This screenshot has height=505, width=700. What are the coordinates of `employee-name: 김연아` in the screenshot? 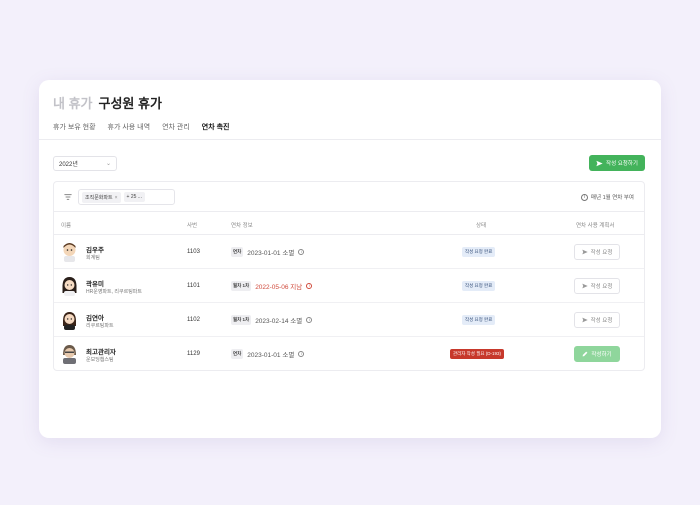 It's located at (95, 318).